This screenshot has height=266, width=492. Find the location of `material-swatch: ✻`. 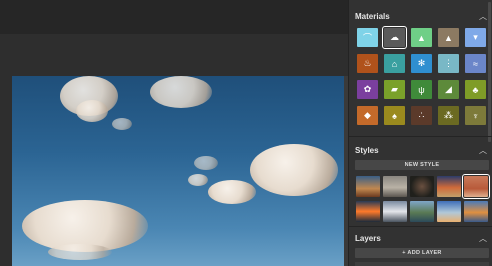

material-swatch: ✻ is located at coordinates (421, 63).